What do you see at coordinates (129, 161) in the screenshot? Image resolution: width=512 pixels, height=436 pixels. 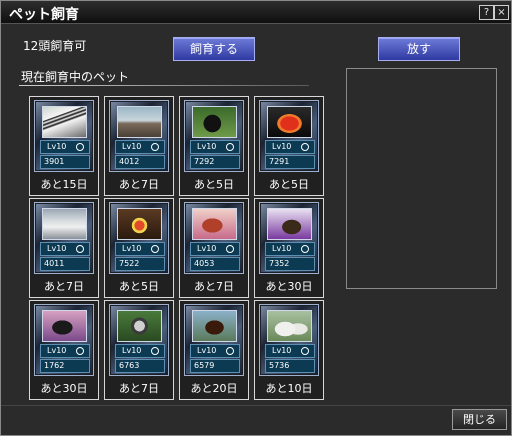 I see `pet-number: 4012` at bounding box center [129, 161].